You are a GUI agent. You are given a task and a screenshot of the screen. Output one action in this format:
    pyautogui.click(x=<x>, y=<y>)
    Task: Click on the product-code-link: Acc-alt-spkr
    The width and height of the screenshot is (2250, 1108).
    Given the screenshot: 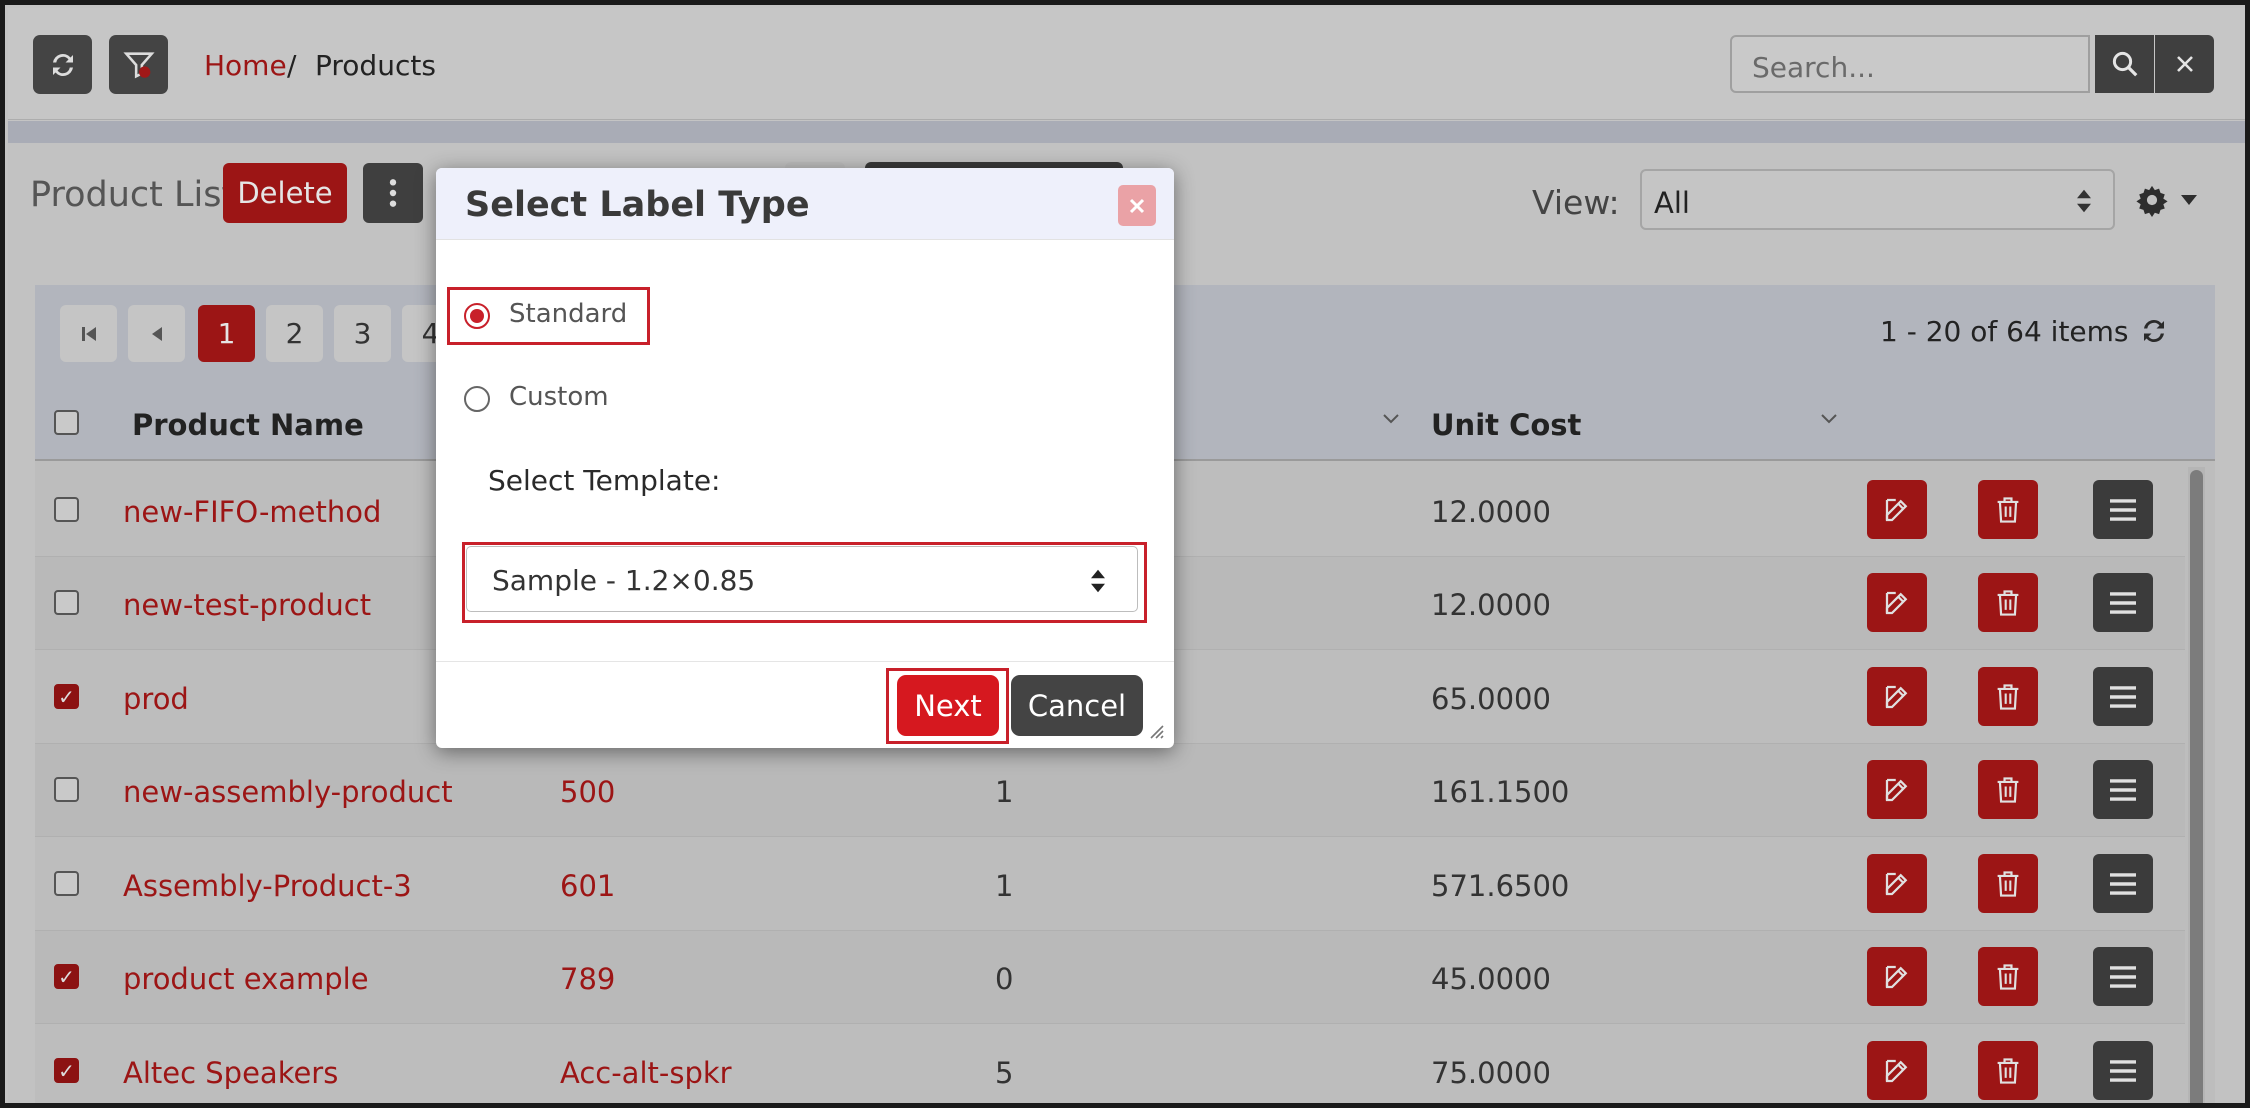 What is the action you would take?
    pyautogui.click(x=646, y=1073)
    